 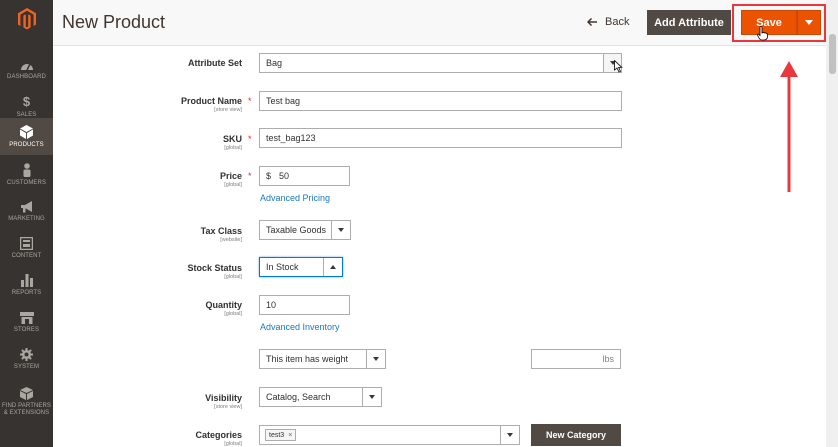 I want to click on sidebar-item-stores: STORES, so click(x=26, y=322).